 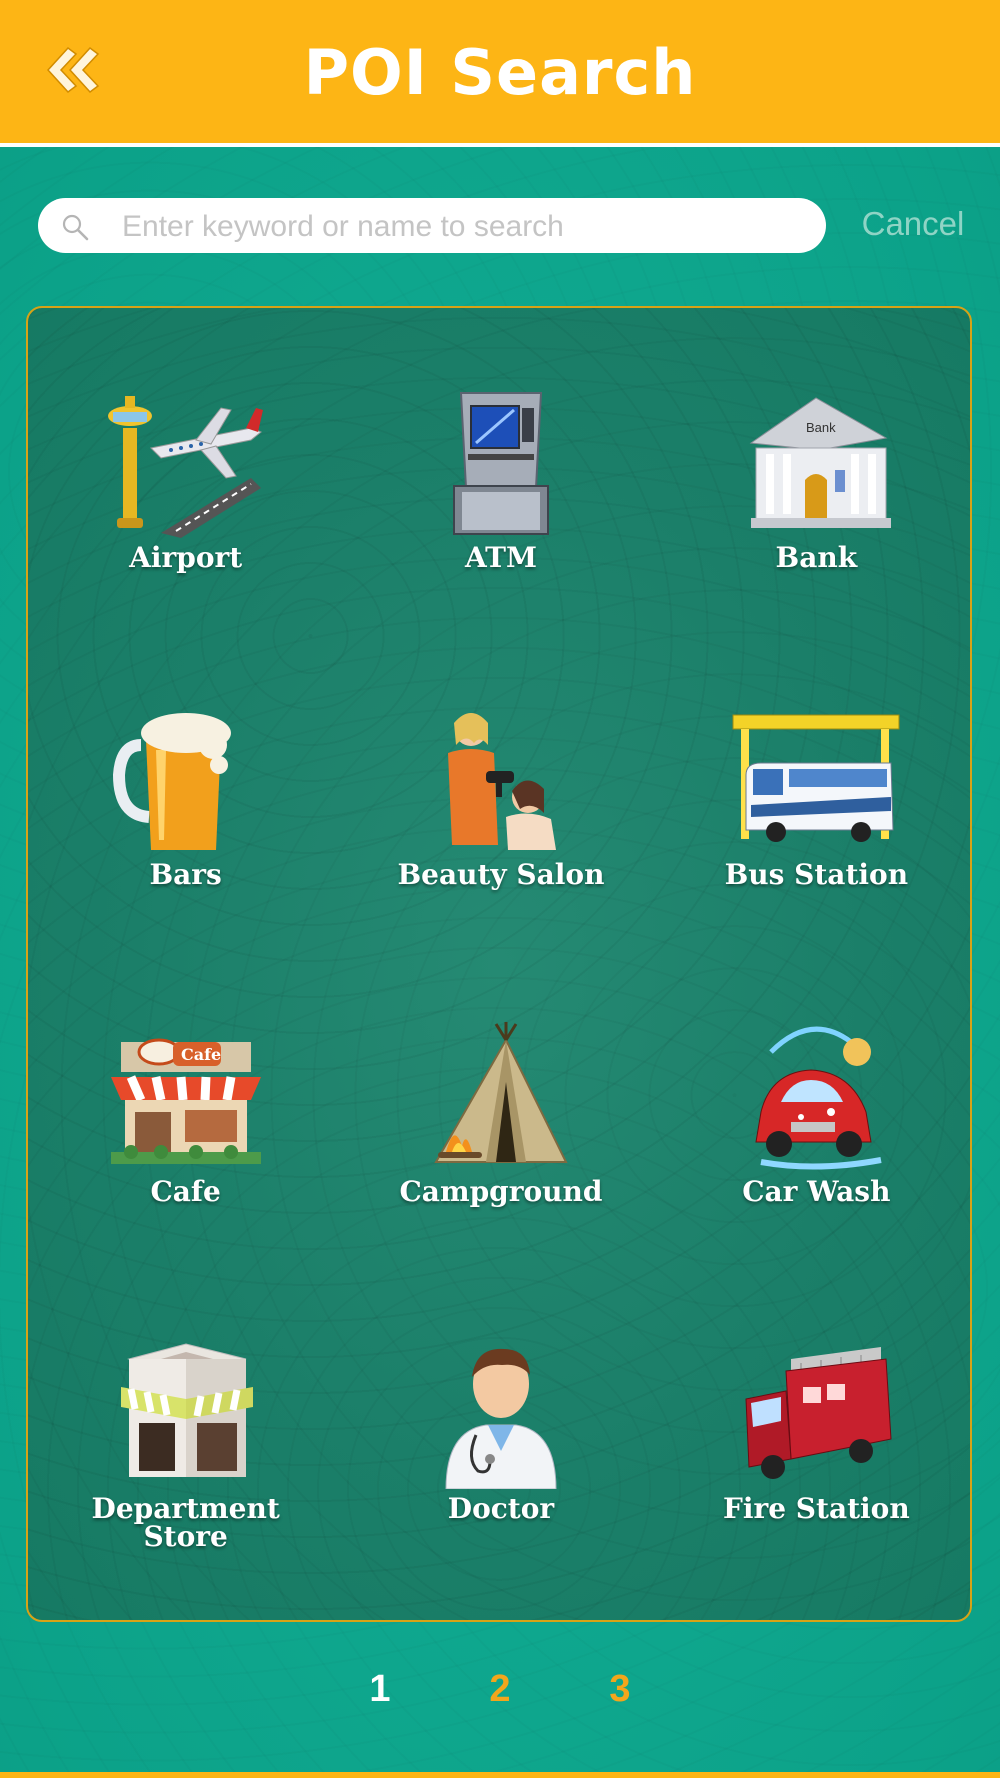 I want to click on category-bank: Bank Bank, so click(x=814, y=546).